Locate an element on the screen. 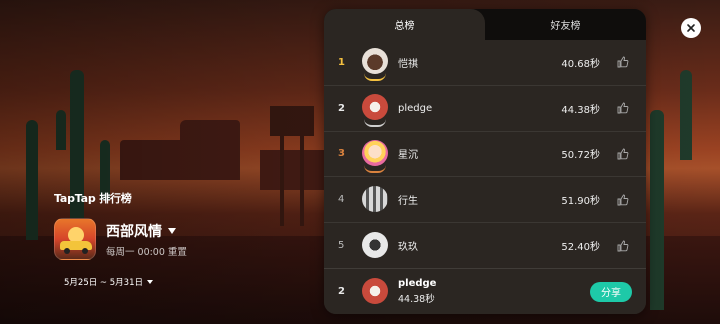 The height and width of the screenshot is (324, 720). game-meta: 西部风情 每周一 00:00 重置 is located at coordinates (146, 239).